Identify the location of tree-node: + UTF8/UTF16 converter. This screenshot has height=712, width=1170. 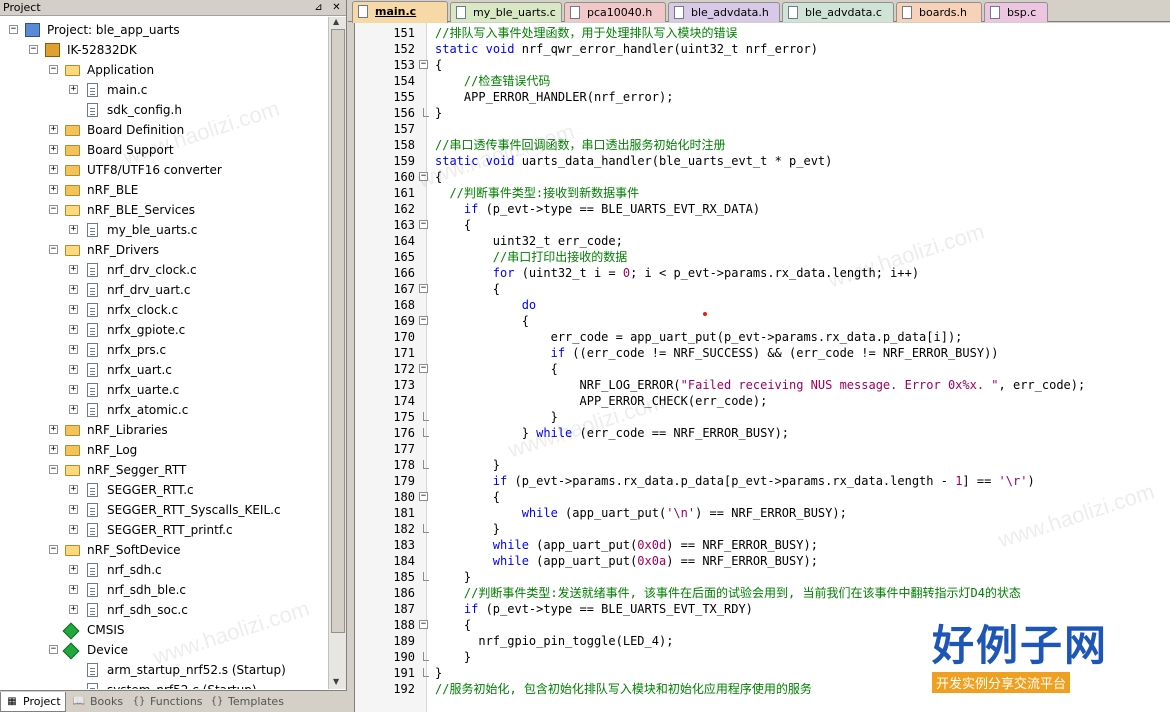
(164, 170).